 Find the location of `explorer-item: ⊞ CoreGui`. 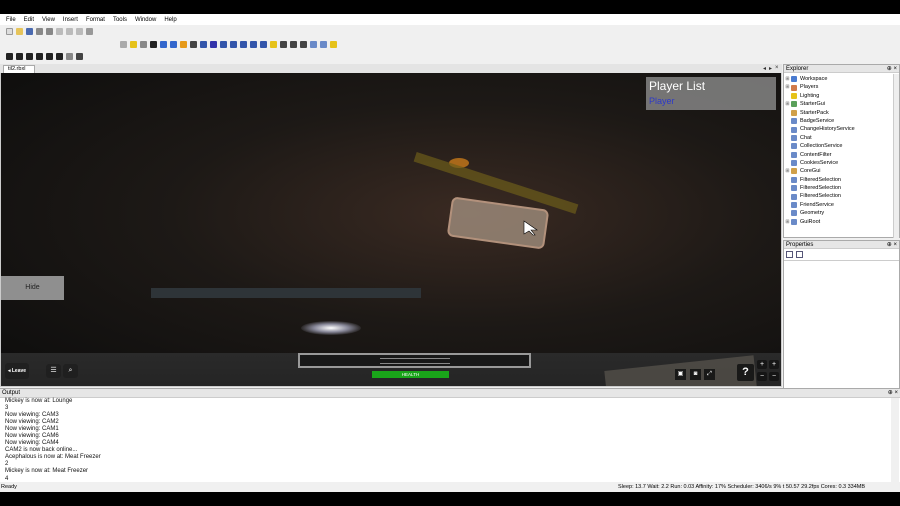

explorer-item: ⊞ CoreGui is located at coordinates (841, 171).